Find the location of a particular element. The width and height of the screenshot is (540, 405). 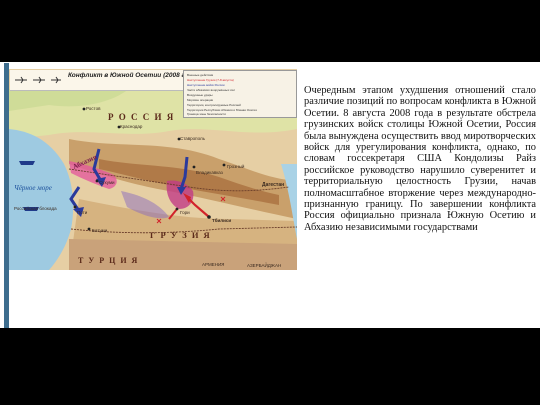

aircraft-icon is located at coordinates (38, 80).